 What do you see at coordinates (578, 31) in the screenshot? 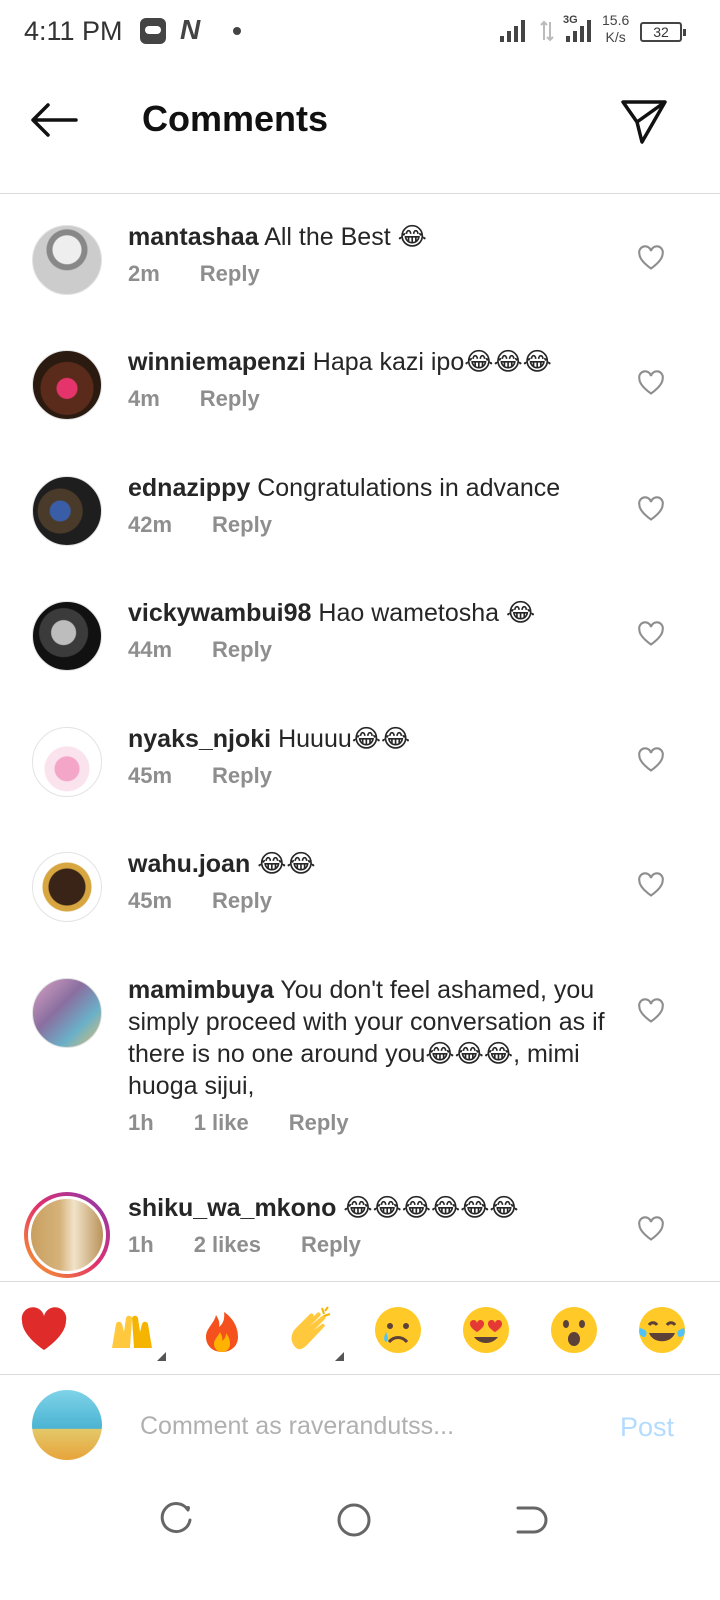
I see `signal-bars-2-icon` at bounding box center [578, 31].